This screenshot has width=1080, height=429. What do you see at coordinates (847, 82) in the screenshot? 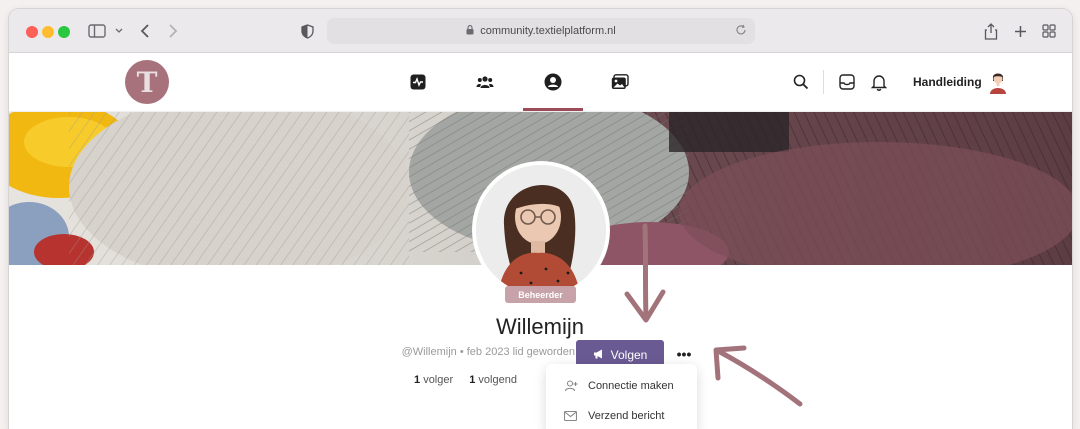
I see `inbox-icon` at bounding box center [847, 82].